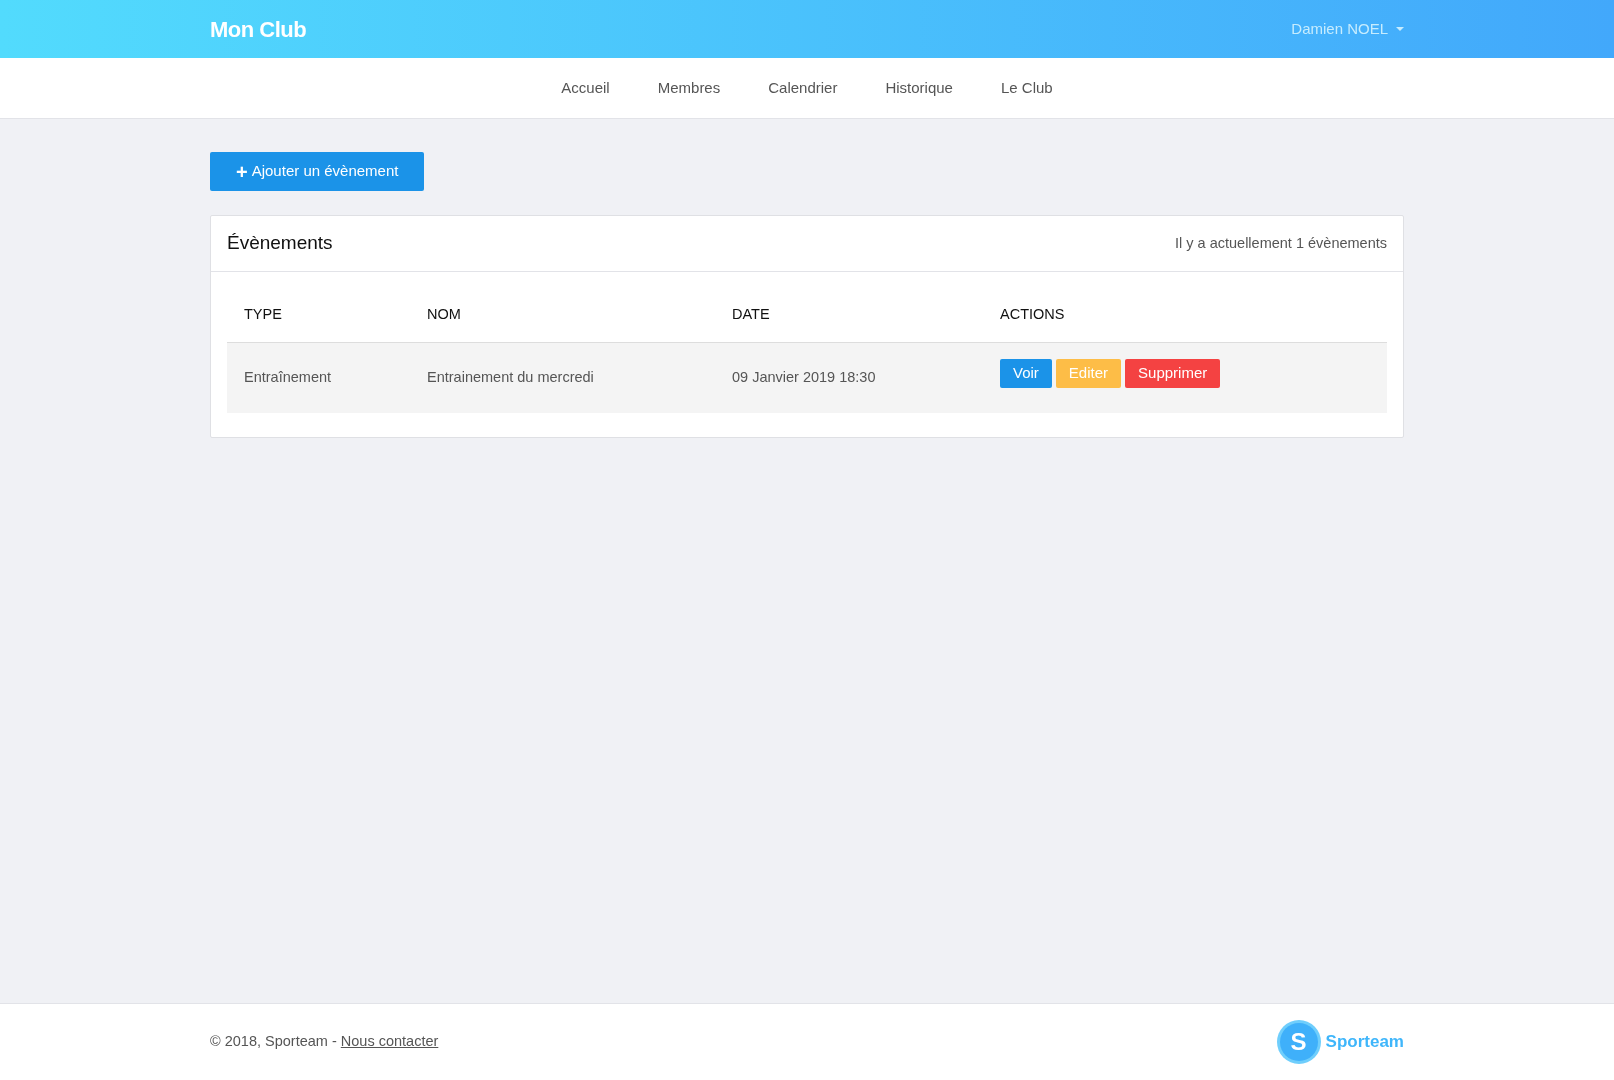  Describe the element at coordinates (1173, 373) in the screenshot. I see `delete-button: Supprimer` at that location.